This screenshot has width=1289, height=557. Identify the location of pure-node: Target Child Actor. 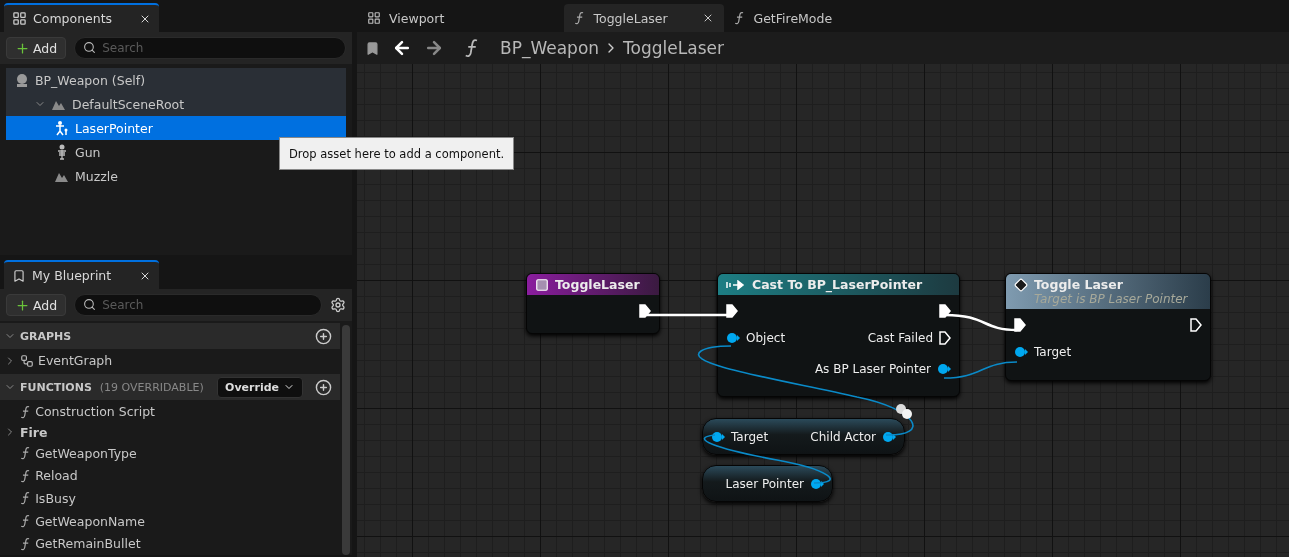
(803, 436).